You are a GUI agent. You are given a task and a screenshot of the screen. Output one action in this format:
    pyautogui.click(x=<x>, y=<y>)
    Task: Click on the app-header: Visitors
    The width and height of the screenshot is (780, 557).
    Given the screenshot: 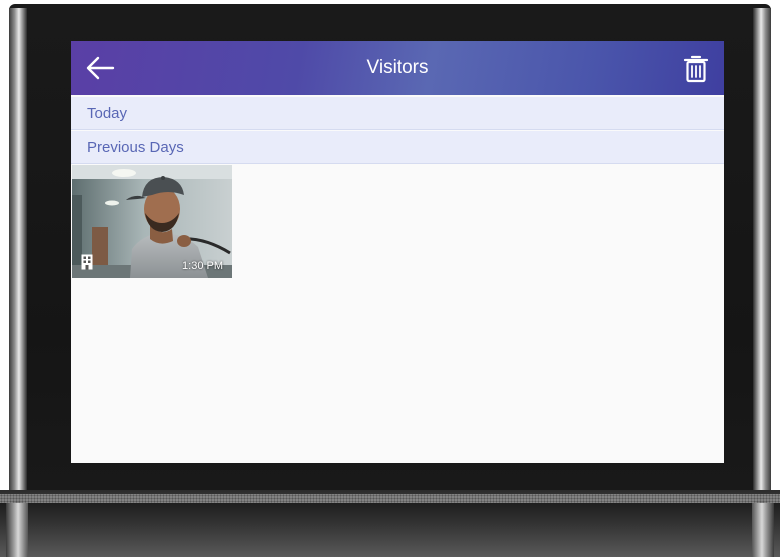 What is the action you would take?
    pyautogui.click(x=397, y=68)
    